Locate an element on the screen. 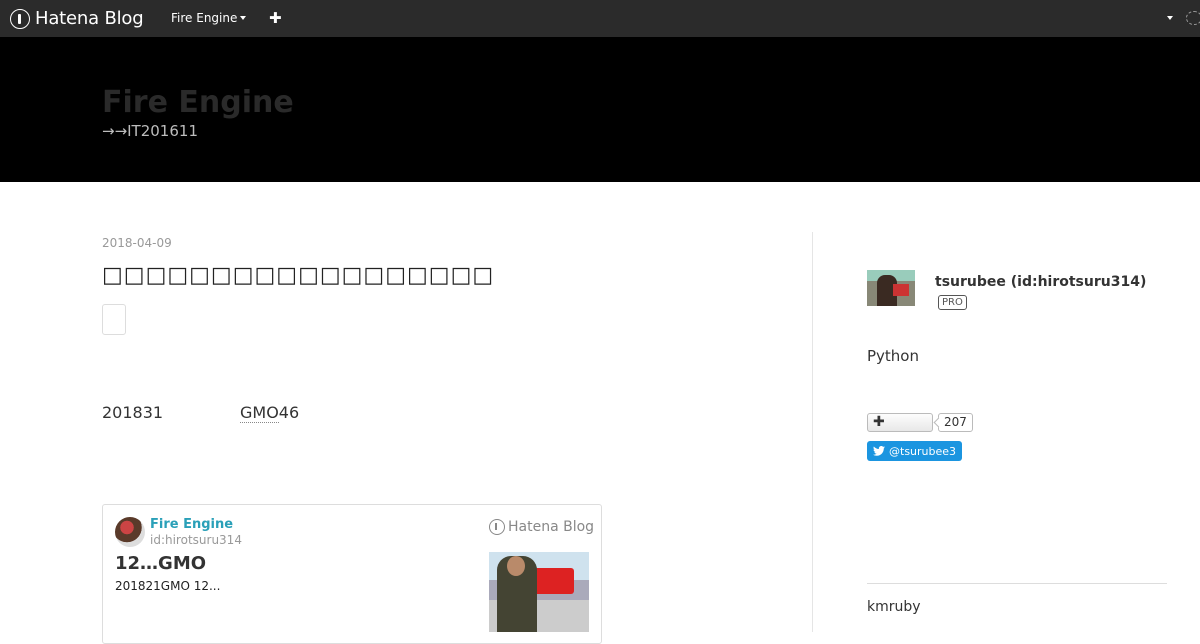 Image resolution: width=1200 pixels, height=644 pixels. sidebar-section-title: kmruby is located at coordinates (894, 607).